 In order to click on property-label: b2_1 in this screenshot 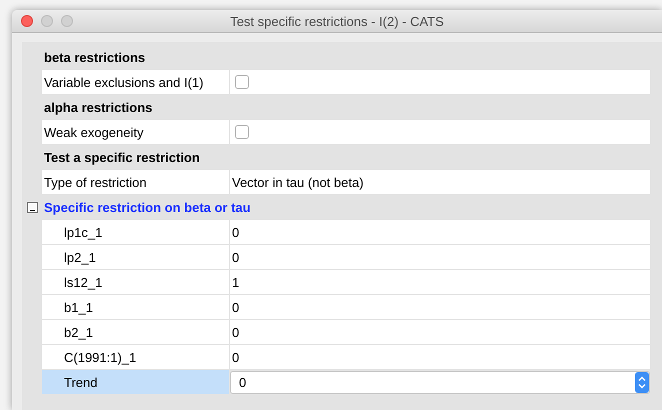, I will do `click(136, 332)`.